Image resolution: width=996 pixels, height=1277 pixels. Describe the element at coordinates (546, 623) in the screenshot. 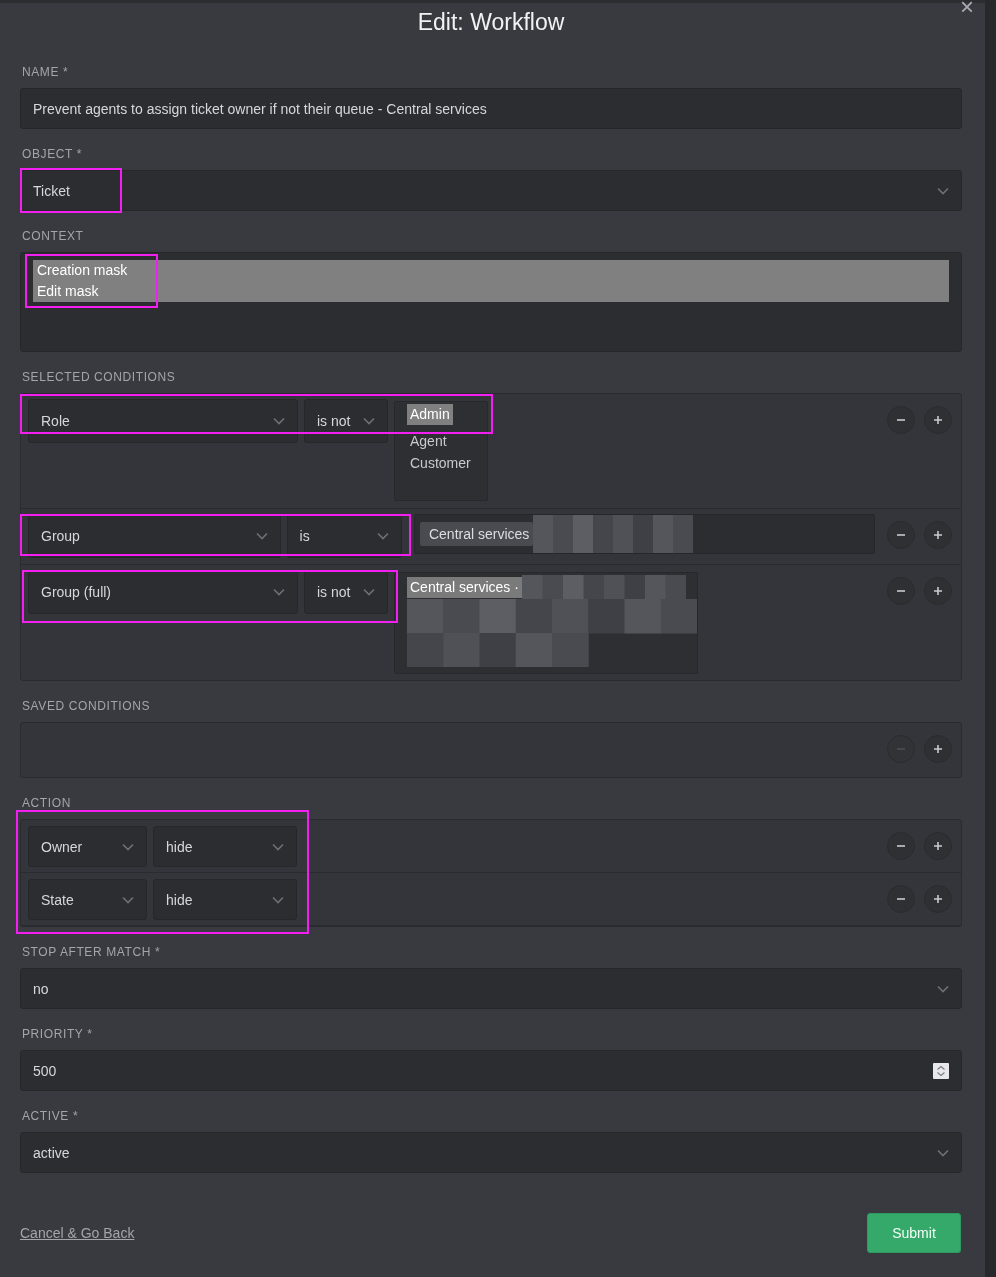

I see `multi-select-list: Central services ·` at that location.